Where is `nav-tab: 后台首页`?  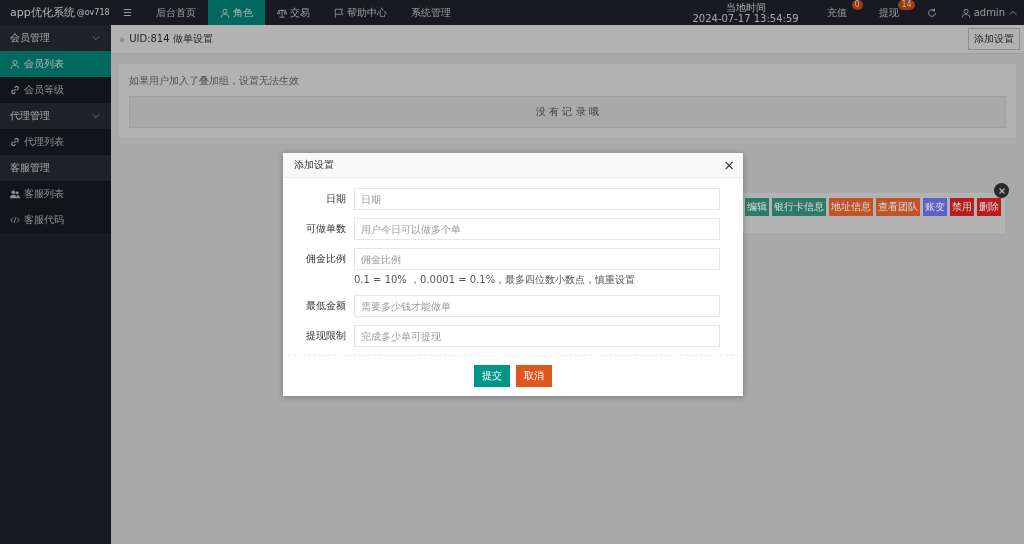
nav-tab: 后台首页 is located at coordinates (175, 12).